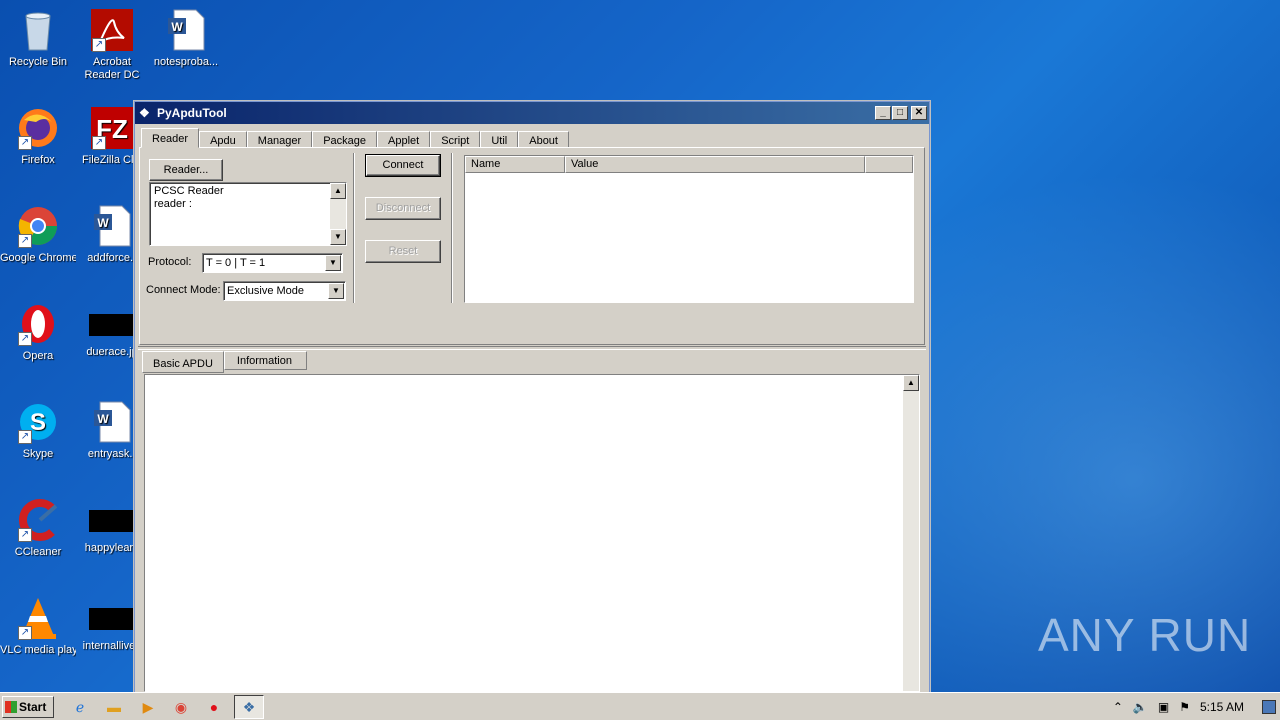 The height and width of the screenshot is (720, 1280). I want to click on protocol-value: T = 0 | T = 1, so click(236, 263).